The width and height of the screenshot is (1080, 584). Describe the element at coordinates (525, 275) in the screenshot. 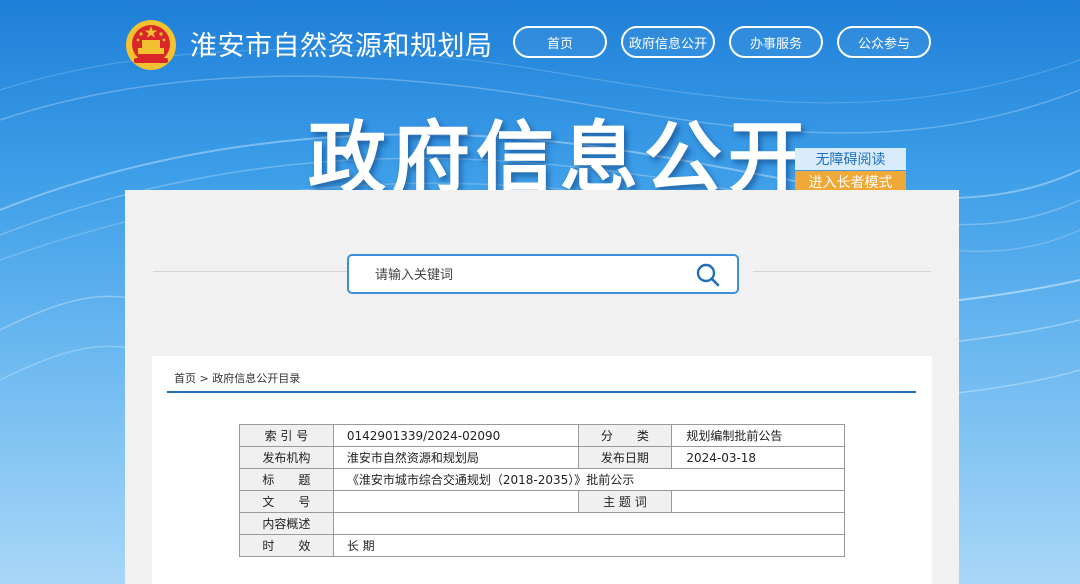

I see `search-input` at that location.